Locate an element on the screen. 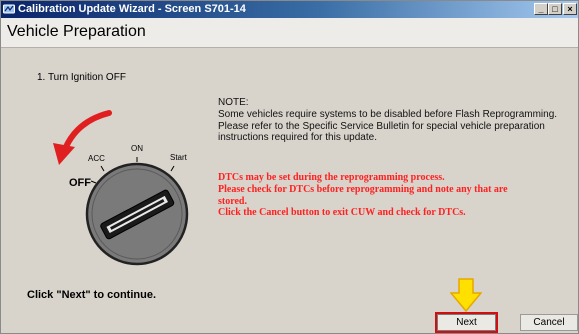  close-button: × is located at coordinates (570, 9).